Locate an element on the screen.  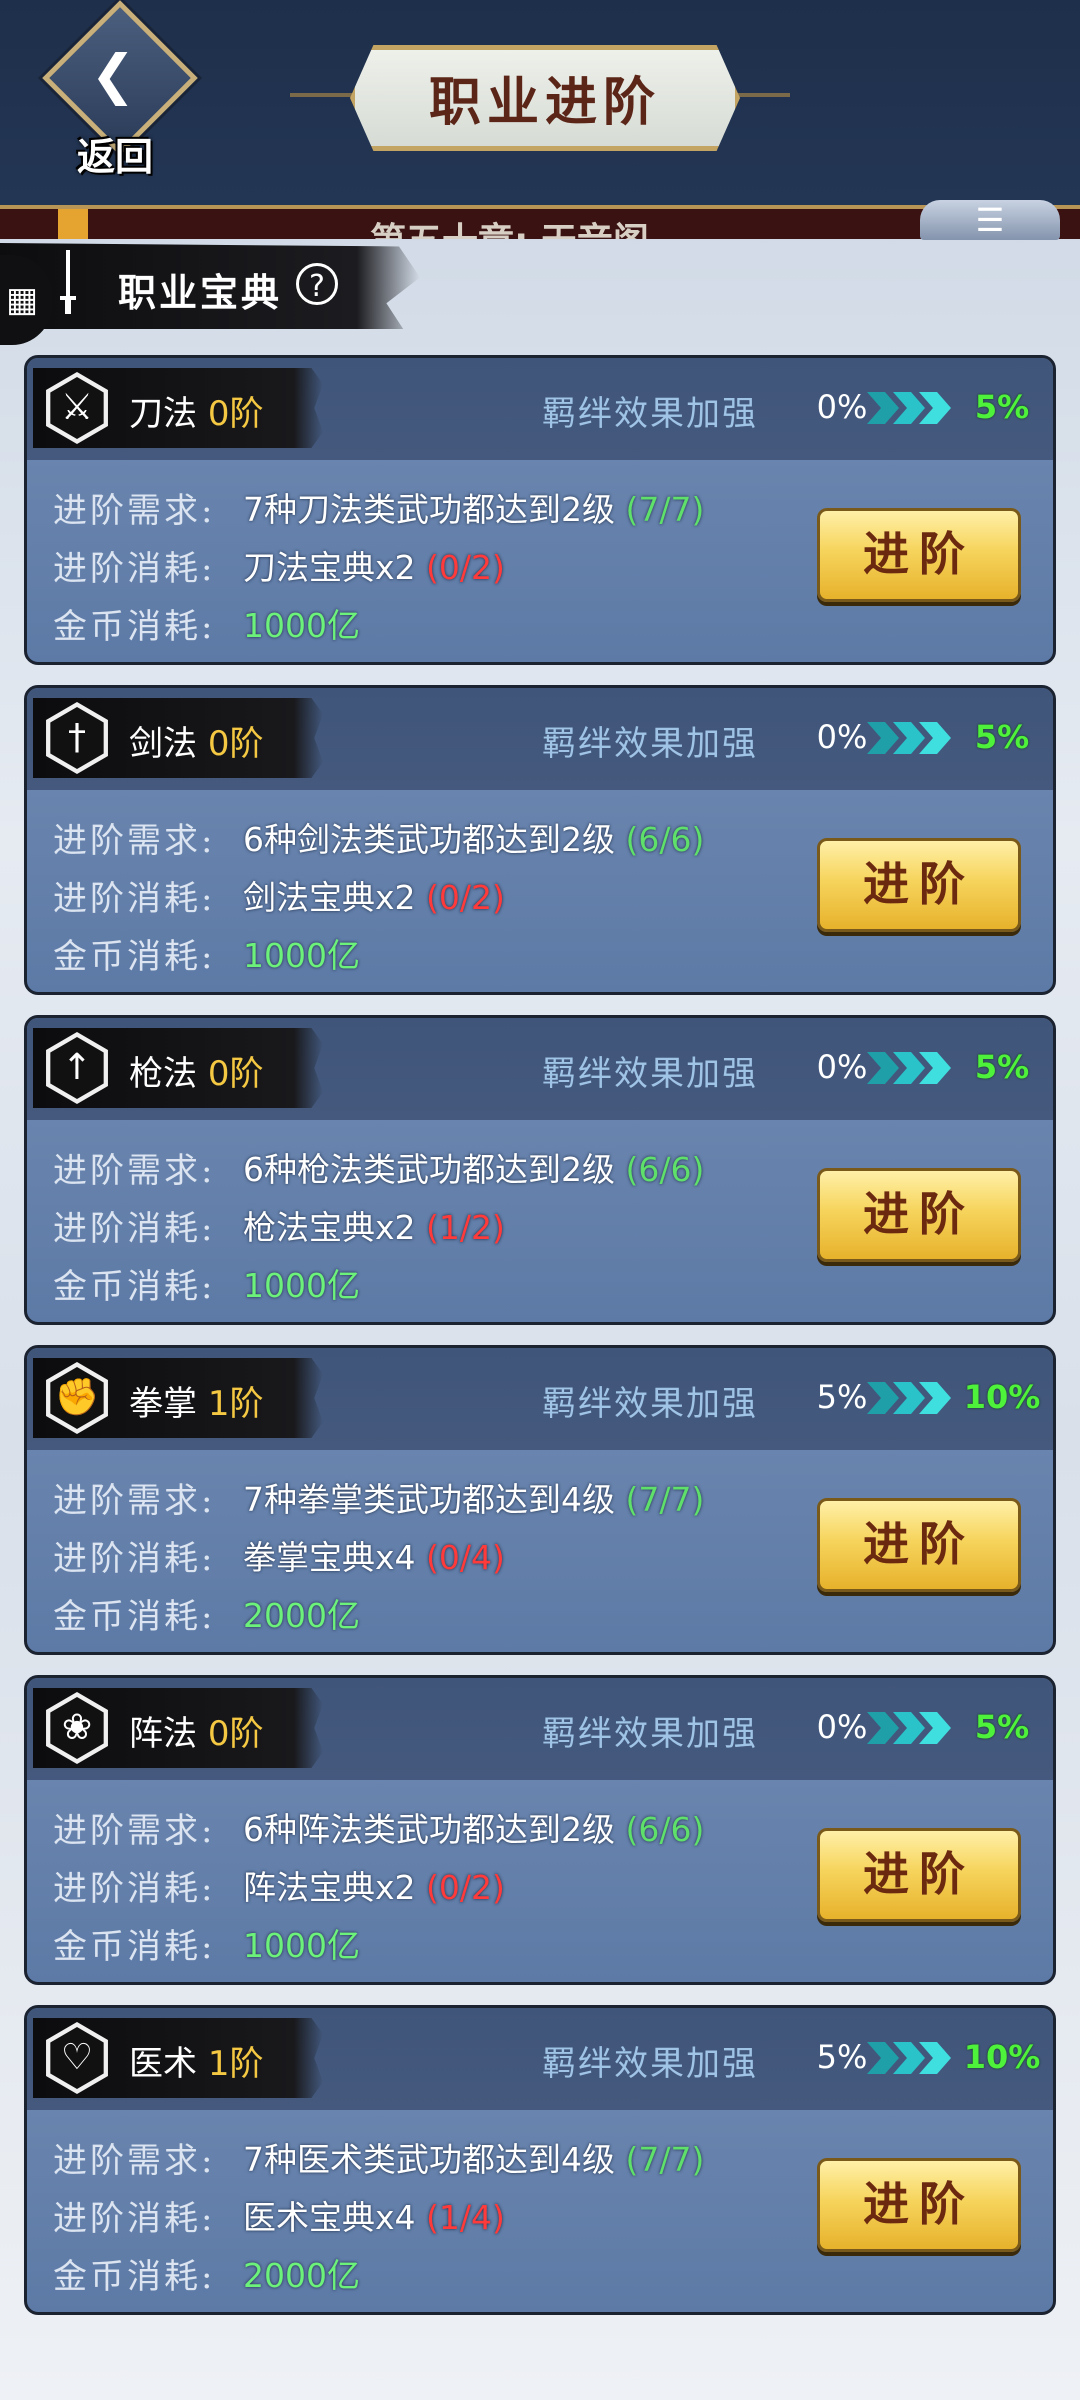
class-name: 刀法 0阶 is located at coordinates (196, 414).